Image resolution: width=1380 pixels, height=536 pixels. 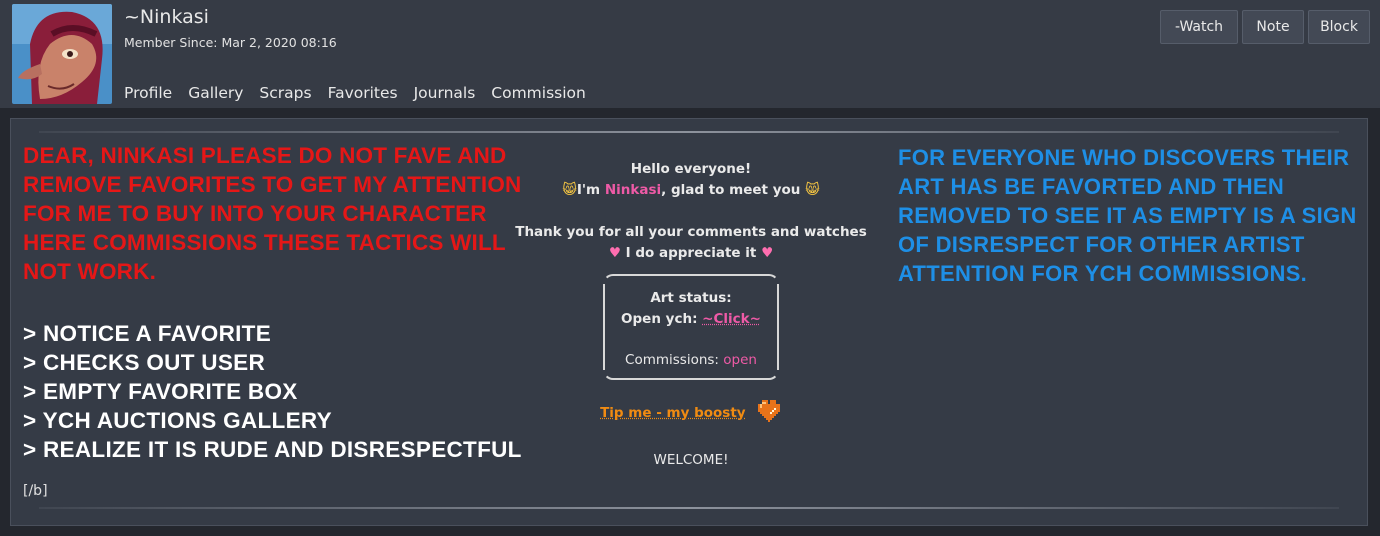 What do you see at coordinates (731, 319) in the screenshot?
I see `open-ych-link: ~Click~` at bounding box center [731, 319].